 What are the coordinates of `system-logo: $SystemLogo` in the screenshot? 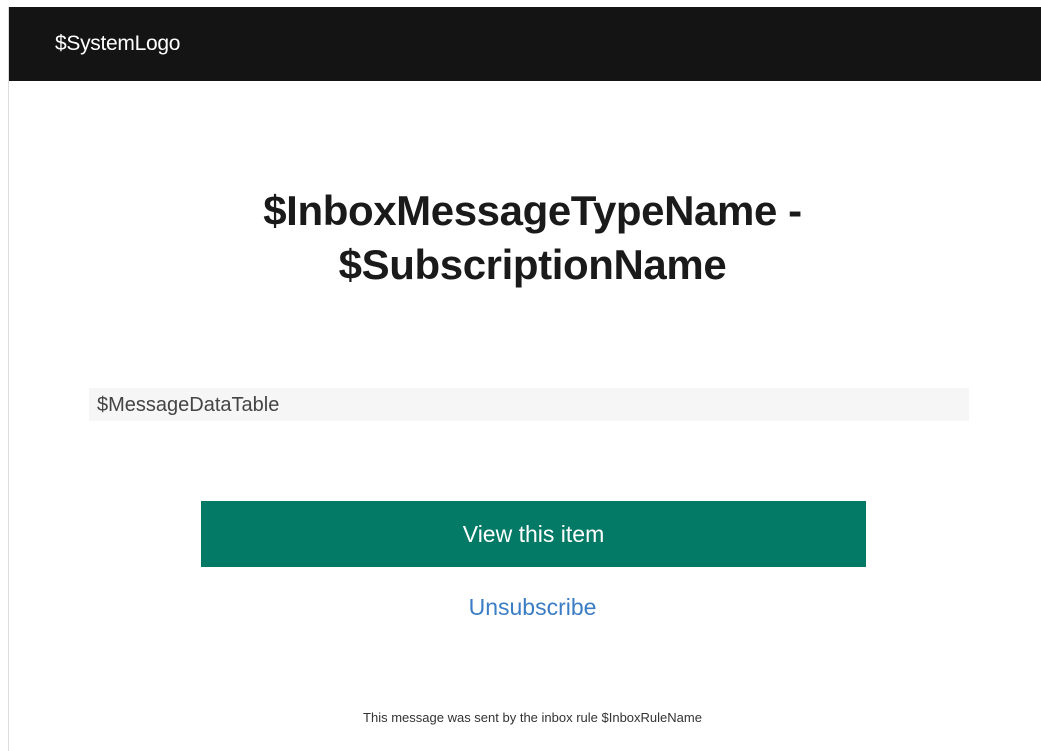 It's located at (118, 43).